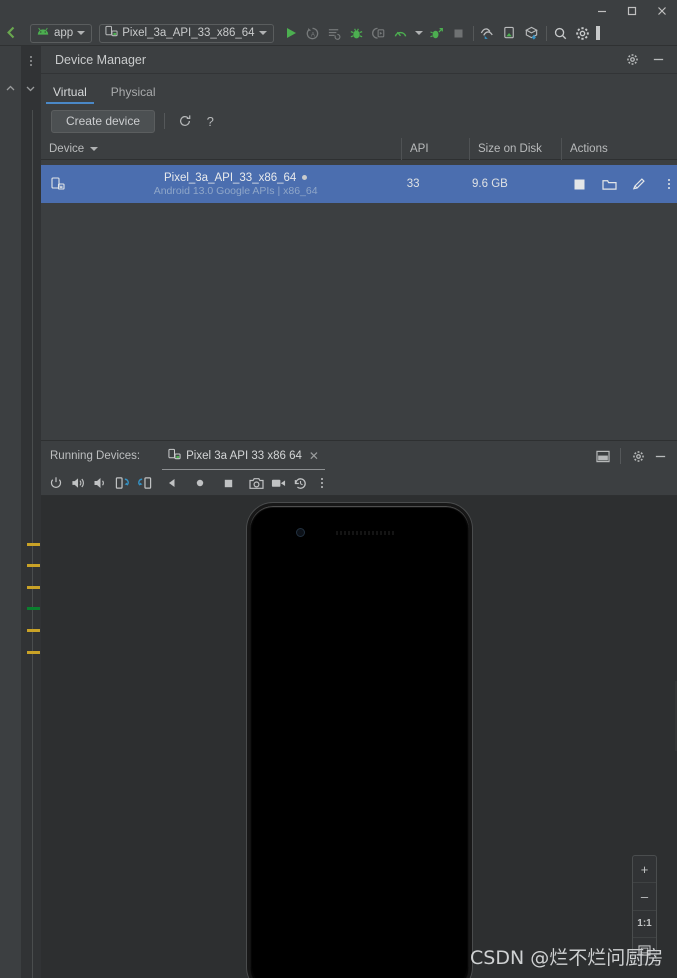 Image resolution: width=677 pixels, height=978 pixels. I want to click on create-device-button: Create device, so click(103, 121).